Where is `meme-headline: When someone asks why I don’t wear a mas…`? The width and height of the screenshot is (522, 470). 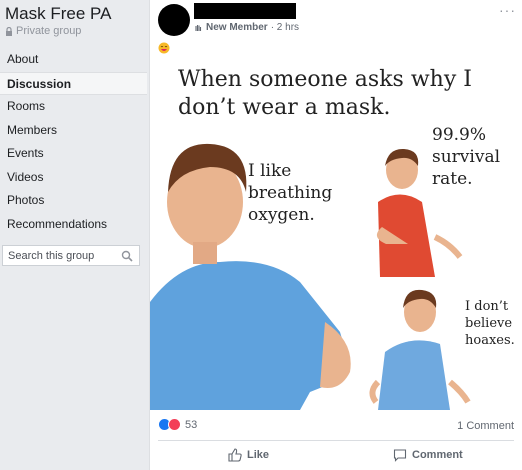 meme-headline: When someone asks why I don’t wear a mas… is located at coordinates (325, 93).